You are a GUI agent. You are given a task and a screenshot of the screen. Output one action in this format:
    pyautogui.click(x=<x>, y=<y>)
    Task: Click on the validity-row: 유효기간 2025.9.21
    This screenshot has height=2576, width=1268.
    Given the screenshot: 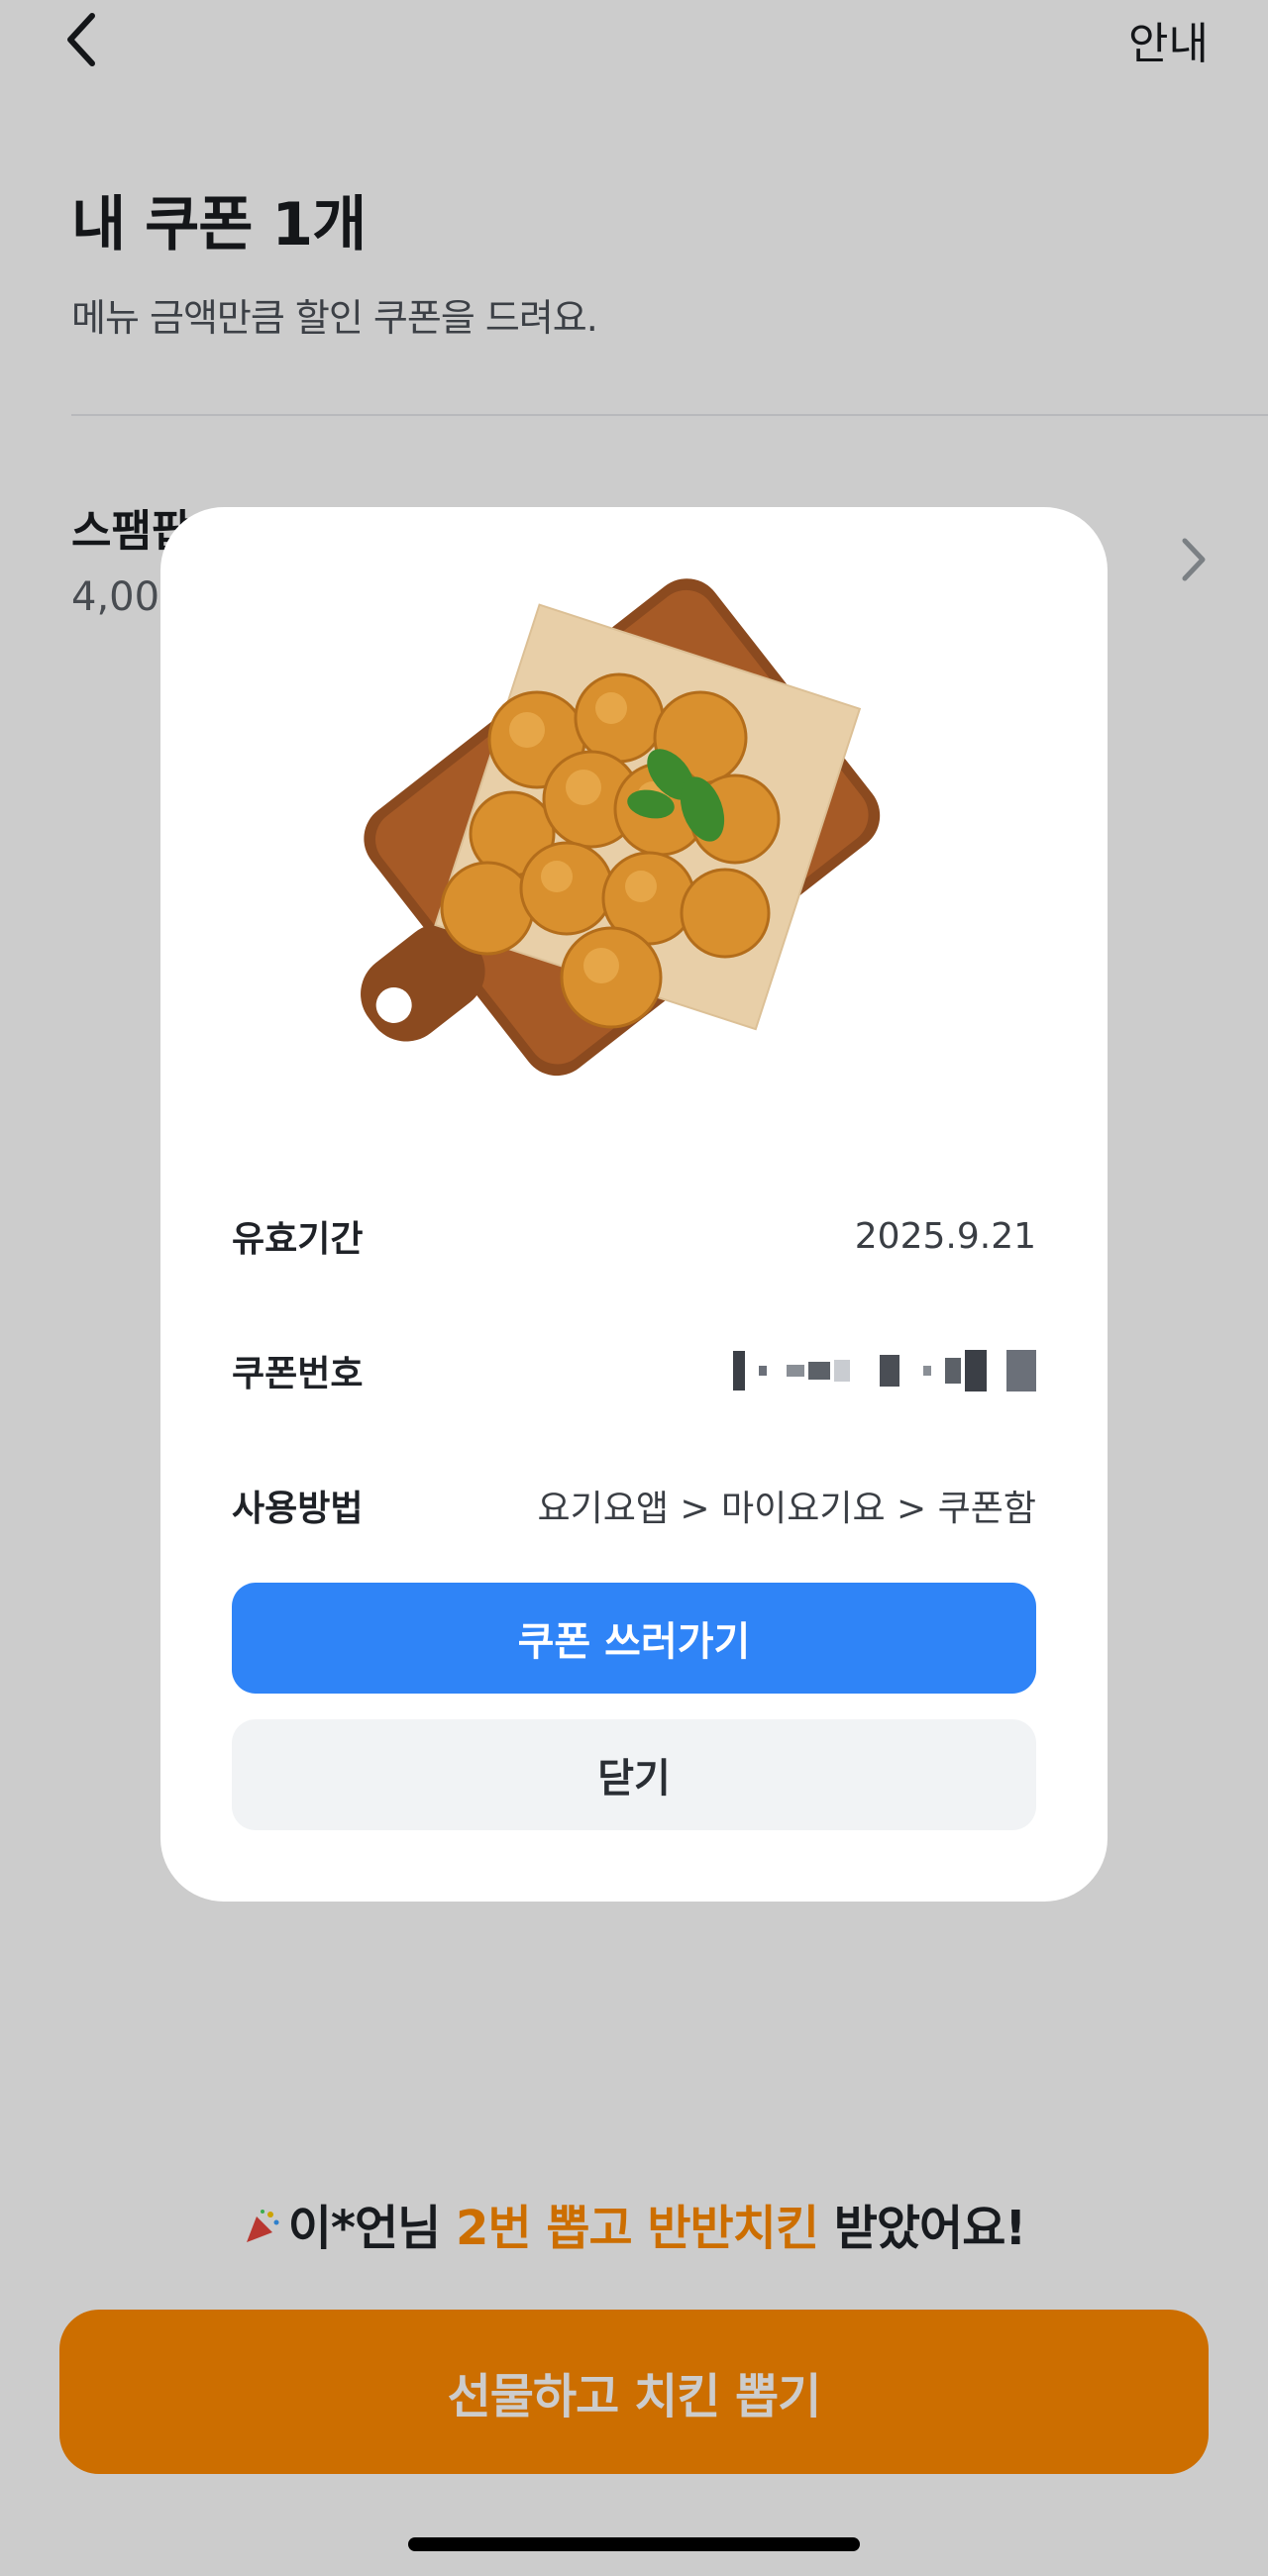 What is the action you would take?
    pyautogui.click(x=634, y=1236)
    